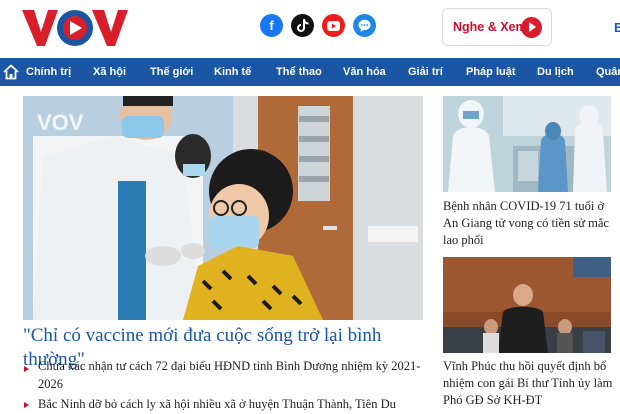 This screenshot has width=620, height=414. I want to click on nav-item-the-thao: Thể thao, so click(299, 72).